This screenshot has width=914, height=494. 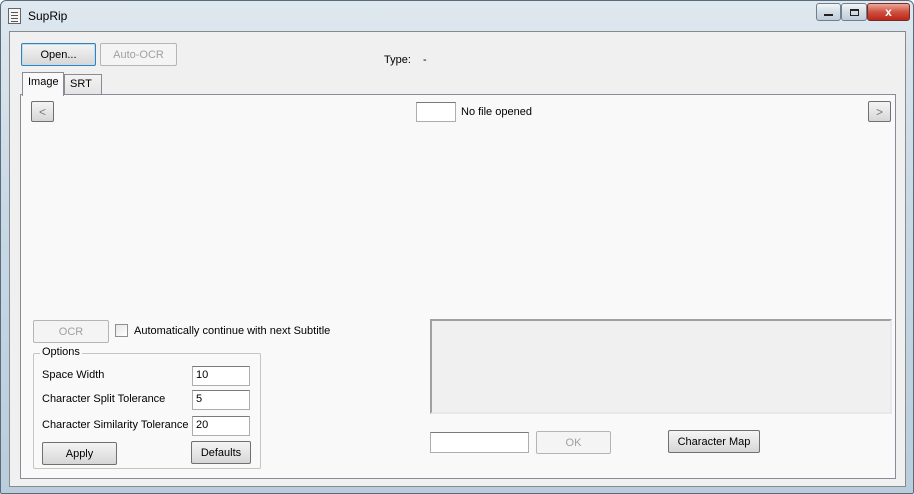 I want to click on minimize-icon, so click(x=828, y=15).